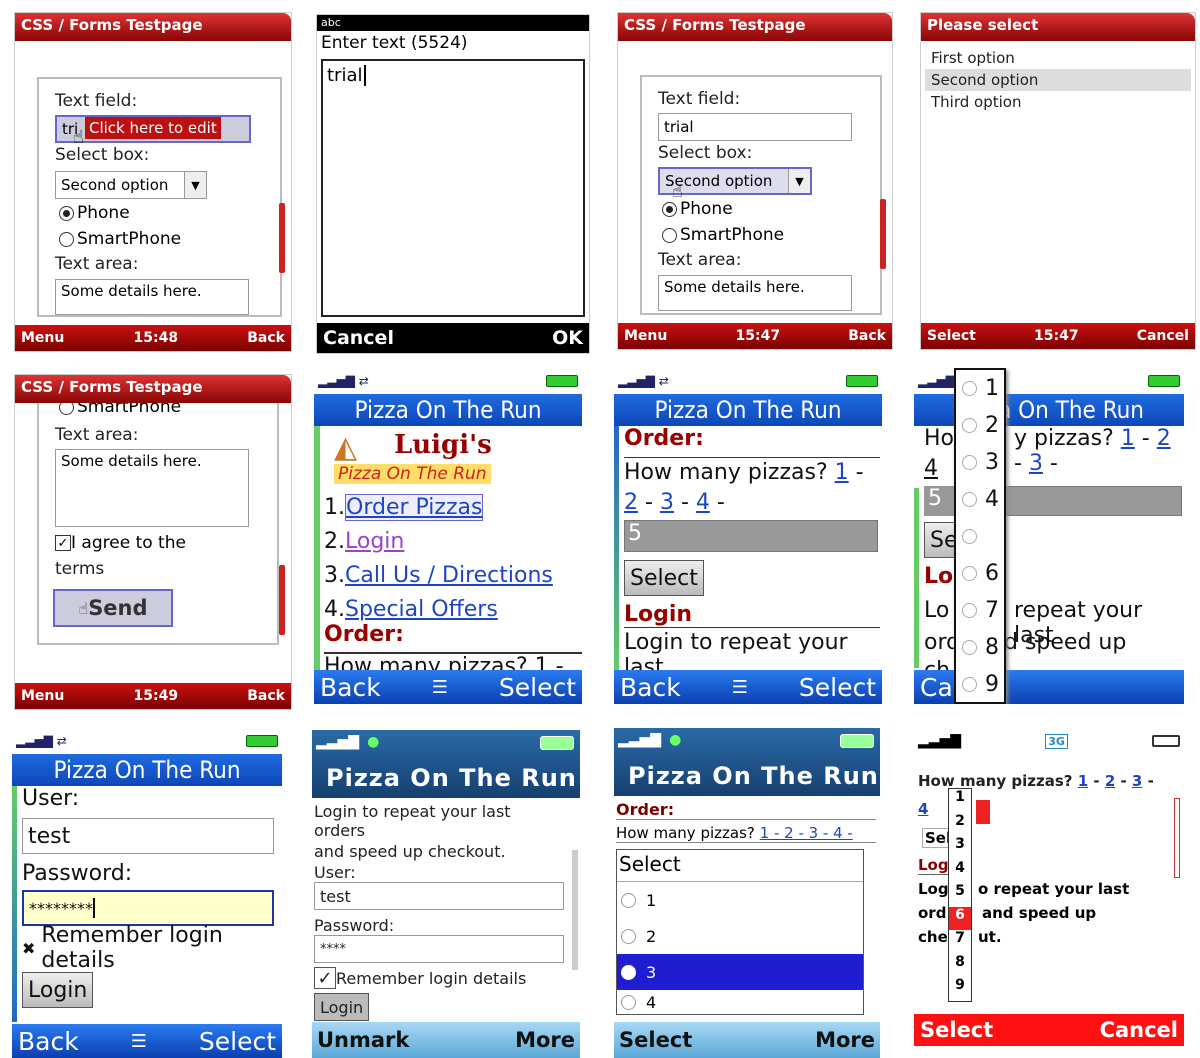 This screenshot has height=1058, width=1200. What do you see at coordinates (156, 696) in the screenshot?
I see `clock: 15:49` at bounding box center [156, 696].